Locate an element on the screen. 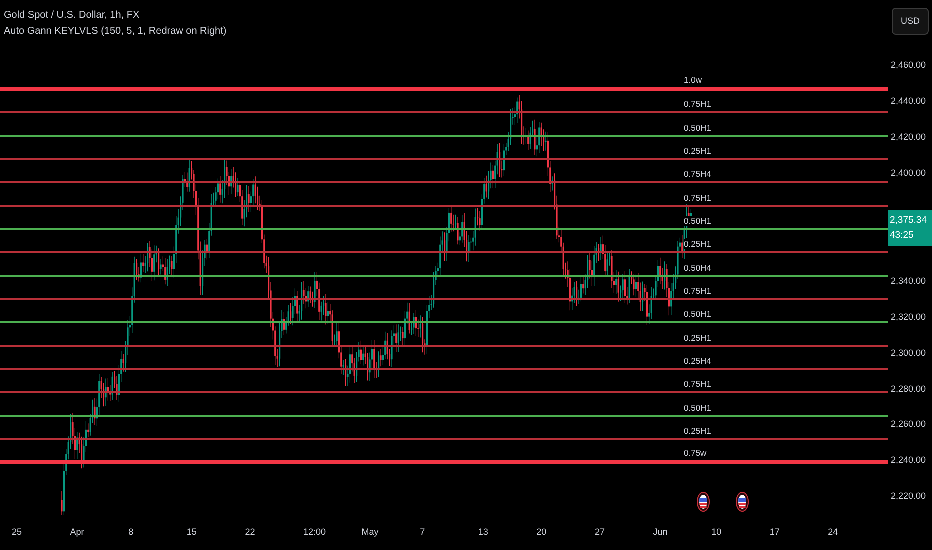  time-axis-label: 8 is located at coordinates (131, 532).